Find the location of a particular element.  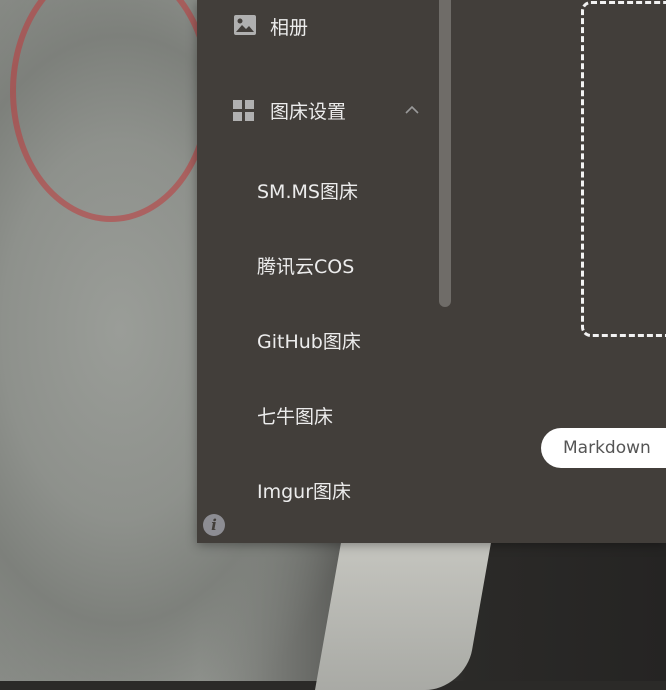

image-host-settings-label: 图床设置 is located at coordinates (308, 111).